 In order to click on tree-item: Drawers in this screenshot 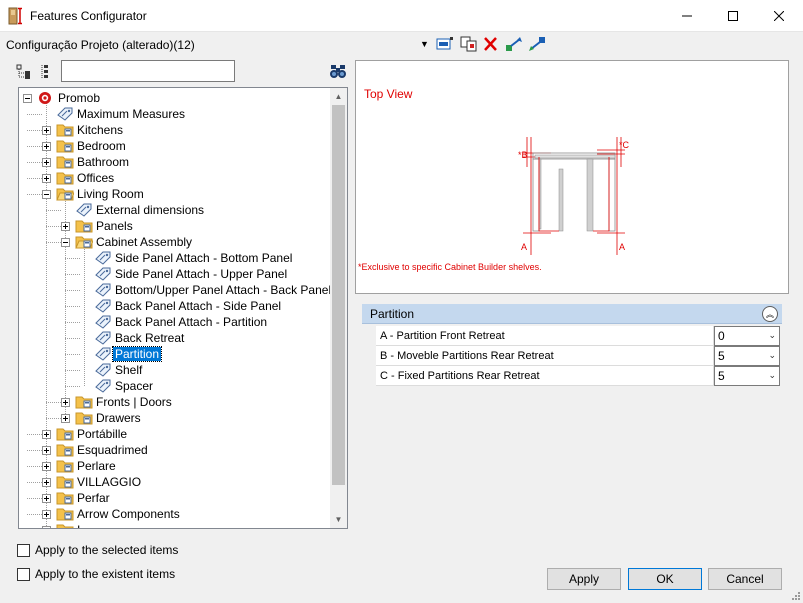, I will do `click(118, 418)`.